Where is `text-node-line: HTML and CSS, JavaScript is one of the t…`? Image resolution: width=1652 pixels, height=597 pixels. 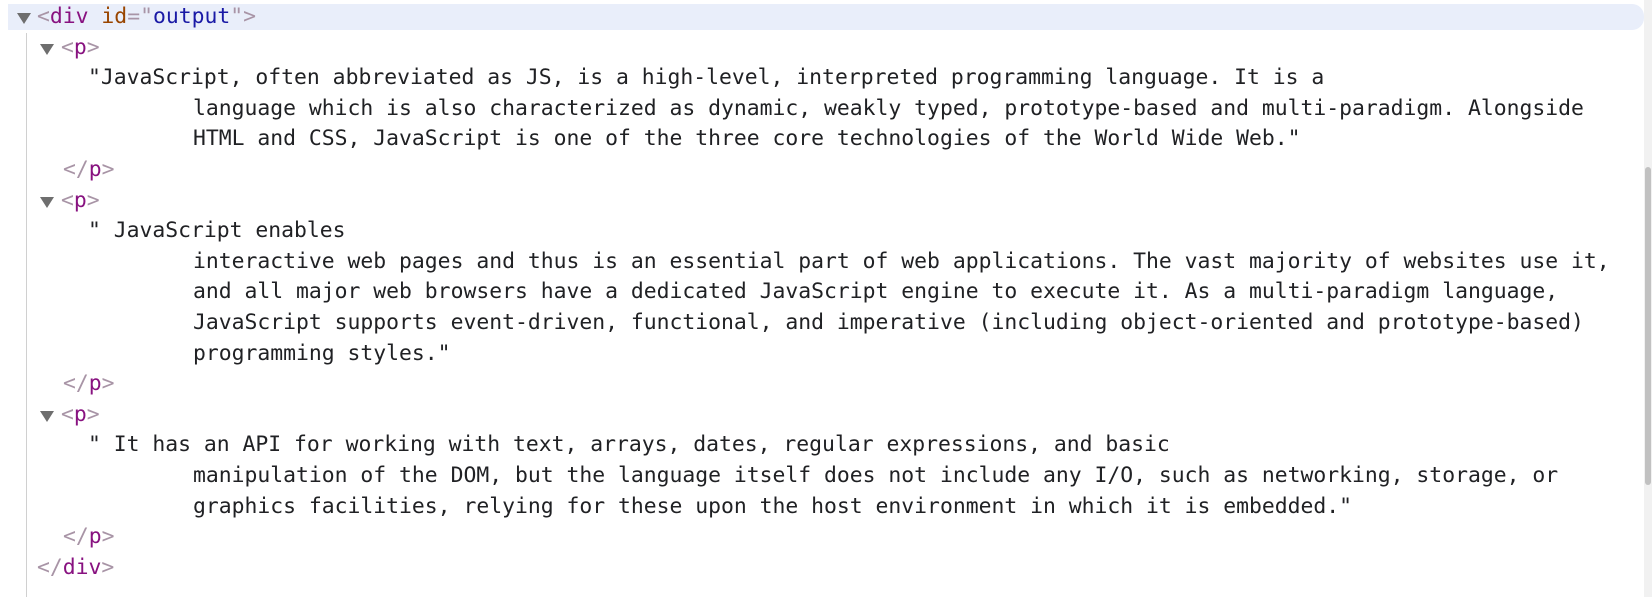 text-node-line: HTML and CSS, JavaScript is one of the t… is located at coordinates (747, 139).